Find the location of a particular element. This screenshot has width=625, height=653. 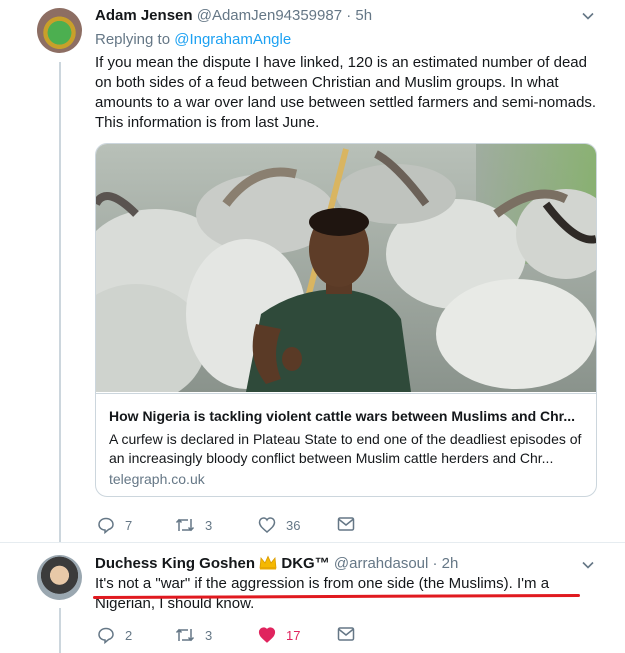

reply-count: 2 is located at coordinates (129, 635).